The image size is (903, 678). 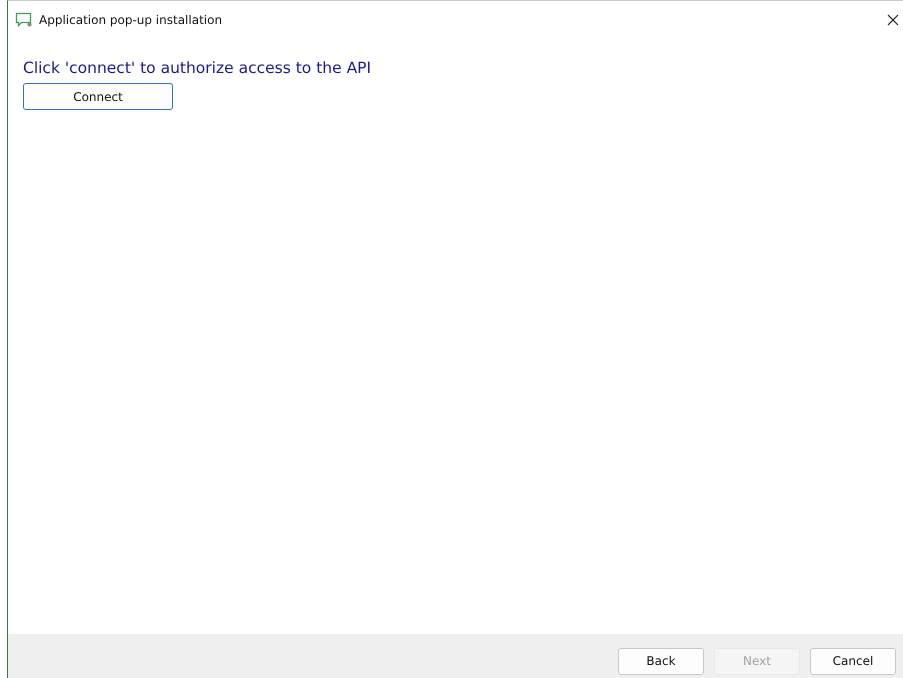 What do you see at coordinates (853, 661) in the screenshot?
I see `cancel-button: Cancel` at bounding box center [853, 661].